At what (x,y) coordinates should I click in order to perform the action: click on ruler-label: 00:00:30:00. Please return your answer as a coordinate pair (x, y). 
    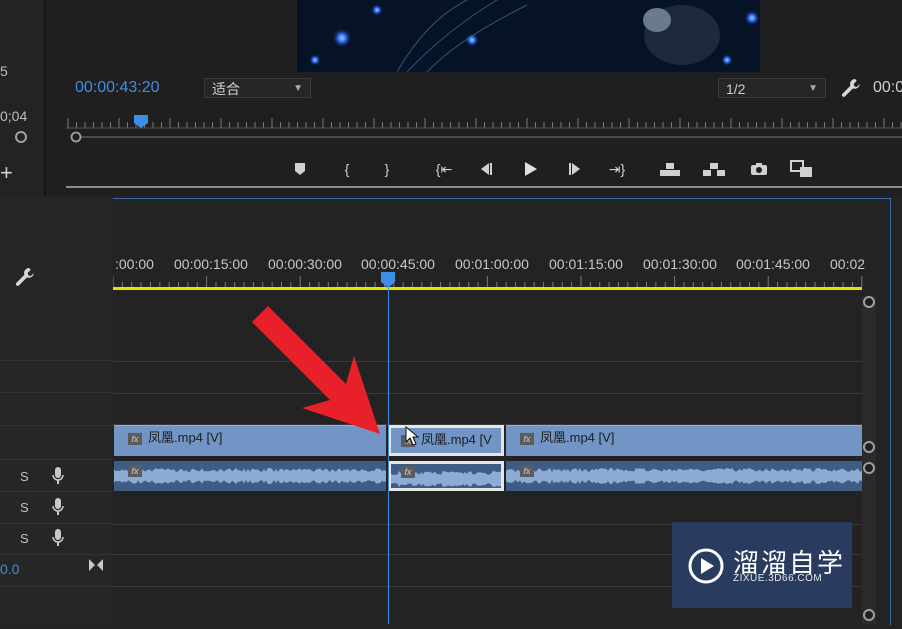
    Looking at the image, I should click on (305, 264).